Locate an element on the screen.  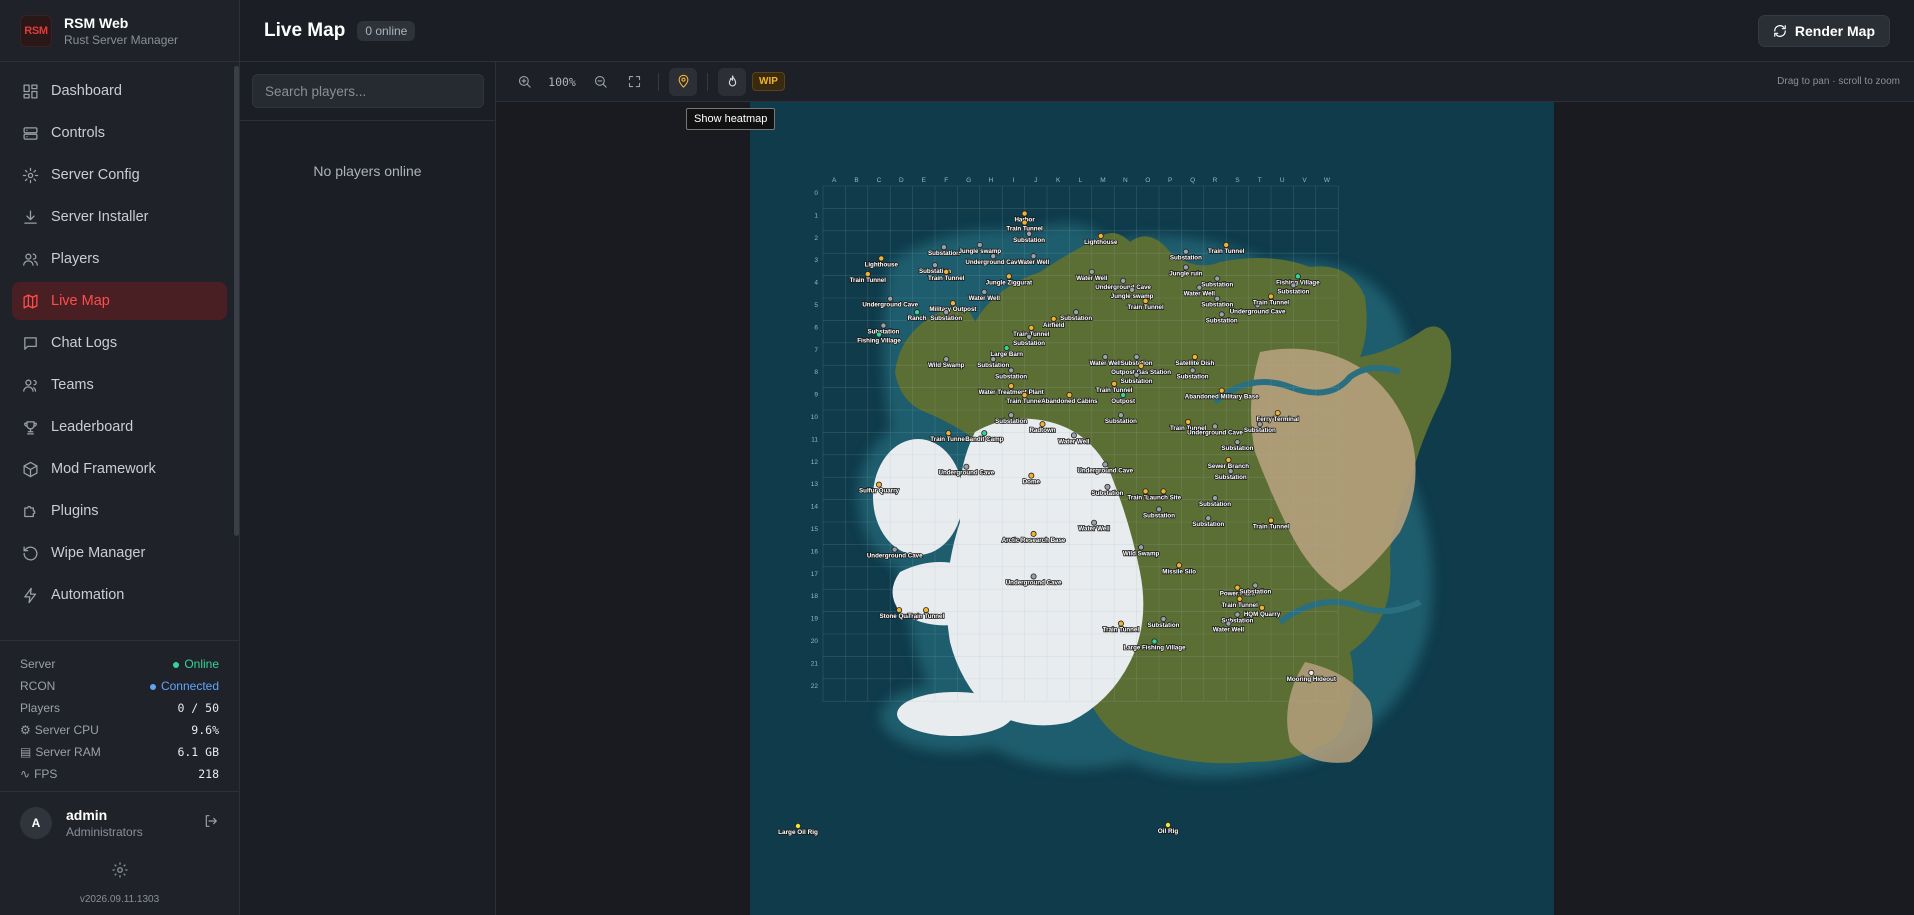
sidebar-item-leaderboard: Leaderboard is located at coordinates (119, 427).